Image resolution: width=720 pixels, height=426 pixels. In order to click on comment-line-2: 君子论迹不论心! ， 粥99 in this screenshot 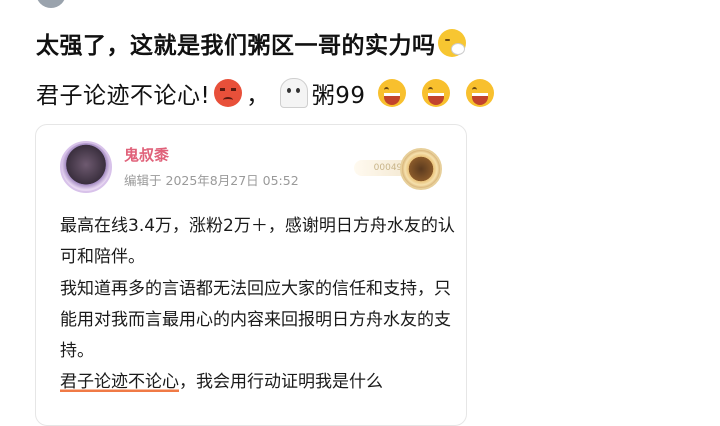, I will do `click(267, 93)`.